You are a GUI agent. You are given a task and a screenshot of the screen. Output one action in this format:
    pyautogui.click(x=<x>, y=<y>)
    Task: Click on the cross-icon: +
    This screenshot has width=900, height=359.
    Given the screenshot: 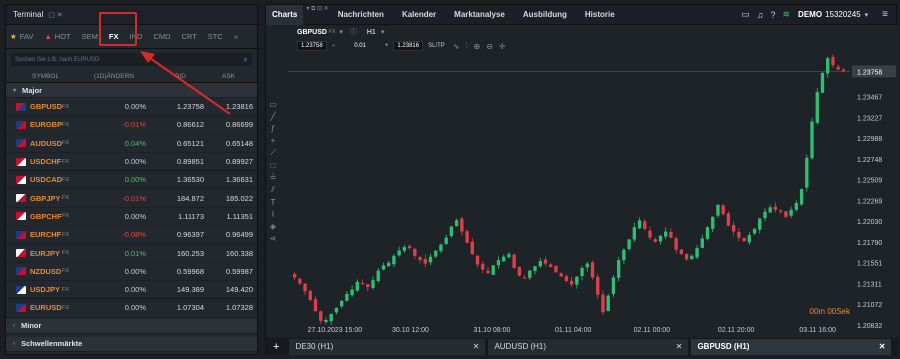 What is the action you would take?
    pyautogui.click(x=273, y=140)
    